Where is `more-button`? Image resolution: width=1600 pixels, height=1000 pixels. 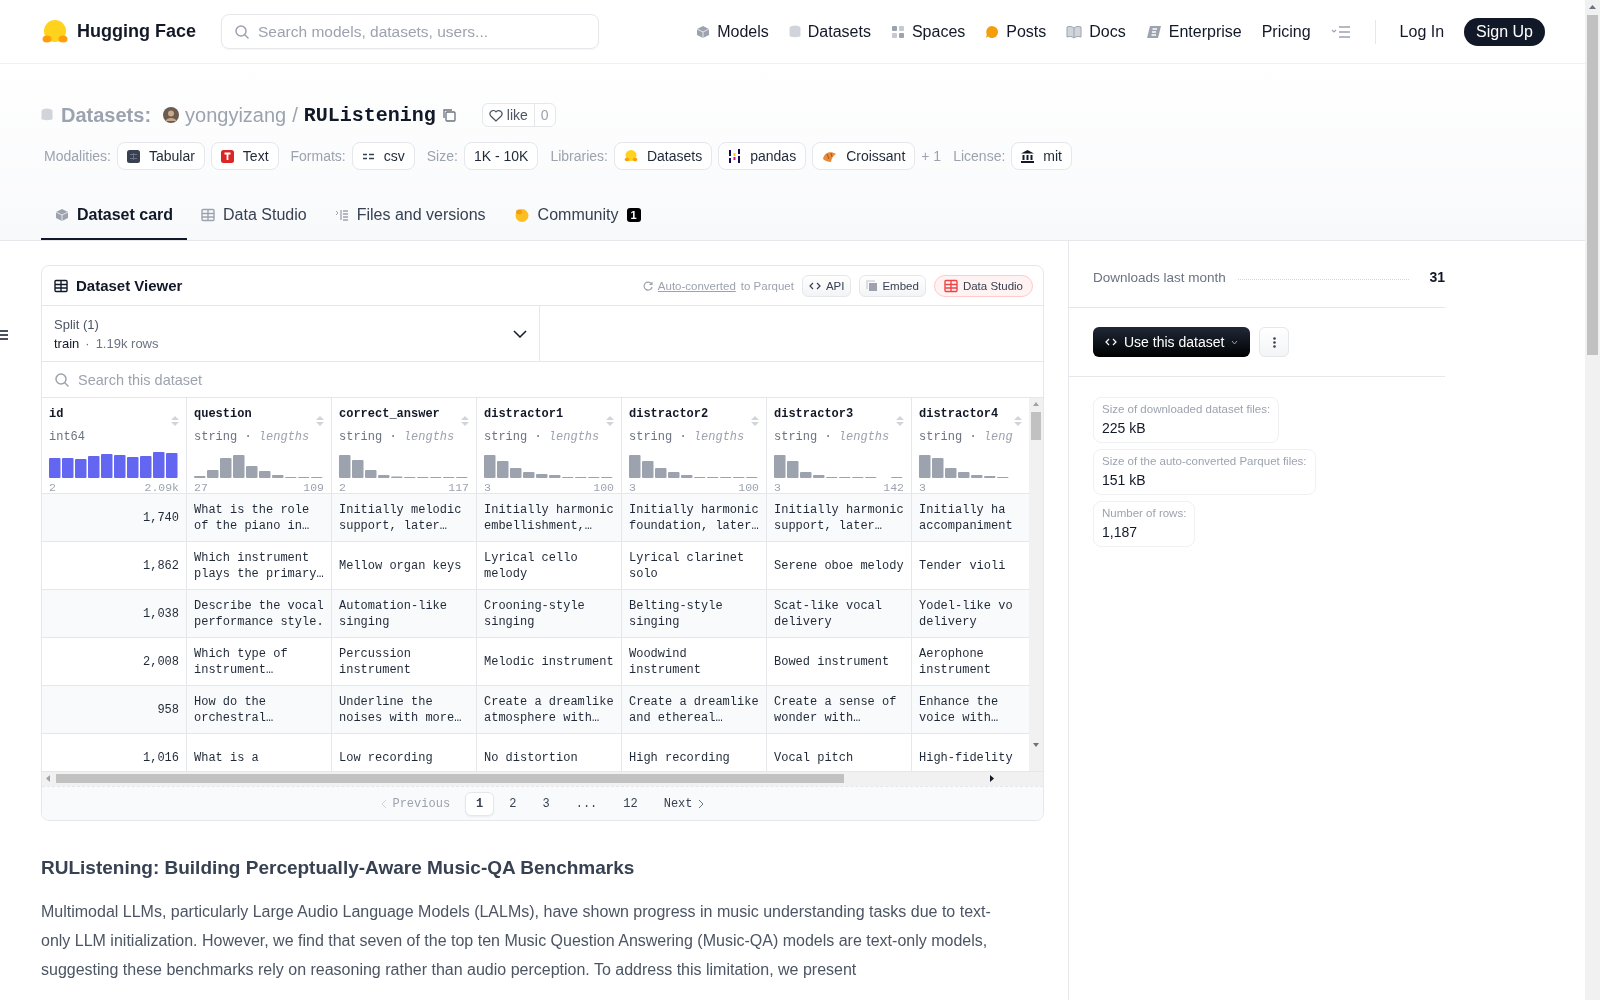
more-button is located at coordinates (1274, 342).